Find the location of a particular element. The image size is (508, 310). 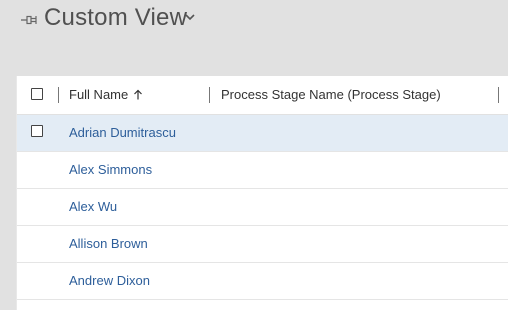

chevron-down-icon is located at coordinates (190, 17).